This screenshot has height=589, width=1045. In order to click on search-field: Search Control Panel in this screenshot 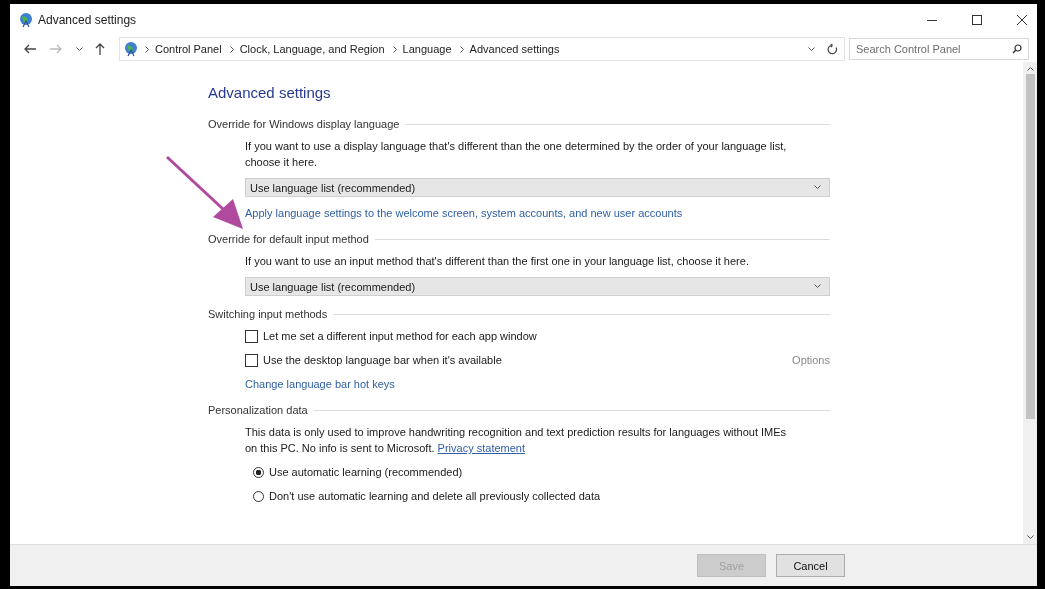, I will do `click(939, 49)`.